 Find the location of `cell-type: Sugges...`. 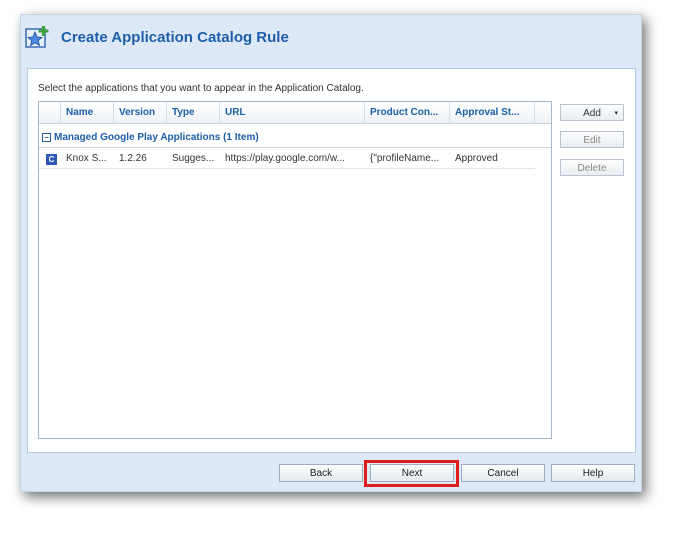

cell-type: Sugges... is located at coordinates (193, 158).